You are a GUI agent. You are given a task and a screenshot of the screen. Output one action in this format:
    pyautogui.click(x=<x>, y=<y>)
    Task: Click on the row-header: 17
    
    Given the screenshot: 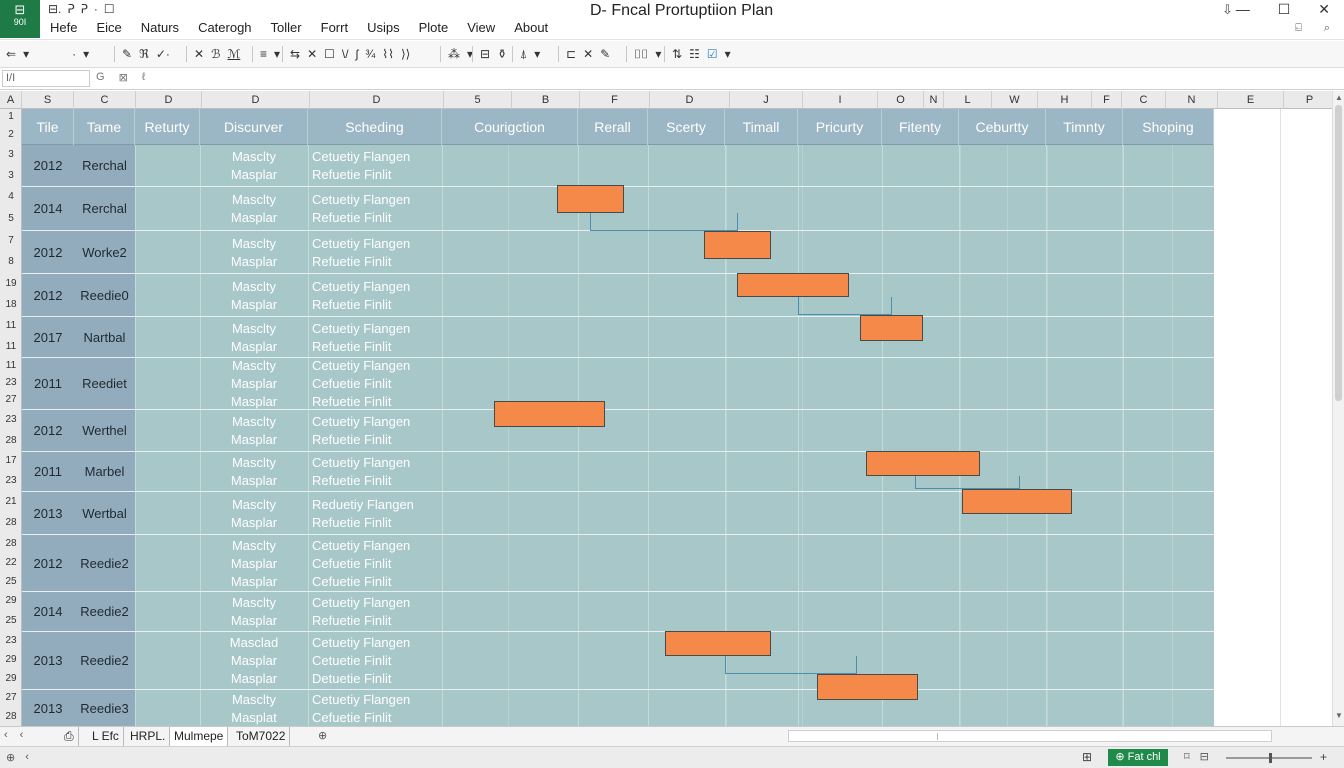 What is the action you would take?
    pyautogui.click(x=11, y=460)
    